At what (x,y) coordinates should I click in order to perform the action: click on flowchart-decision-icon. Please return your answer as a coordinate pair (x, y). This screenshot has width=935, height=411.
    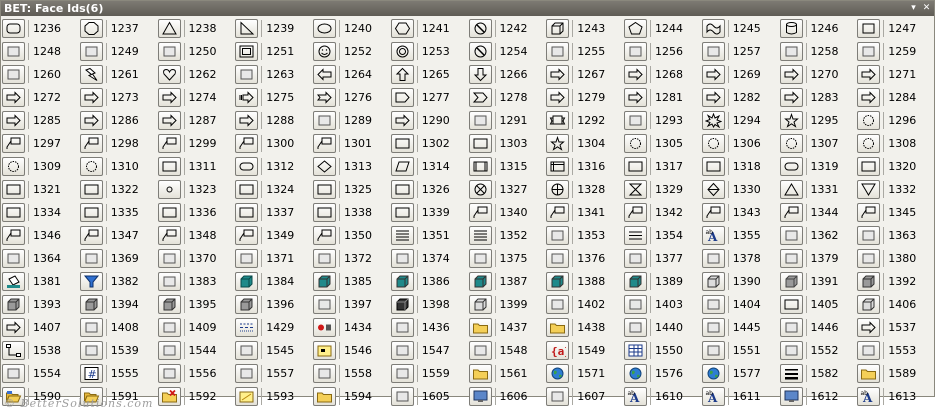
    Looking at the image, I should click on (324, 166).